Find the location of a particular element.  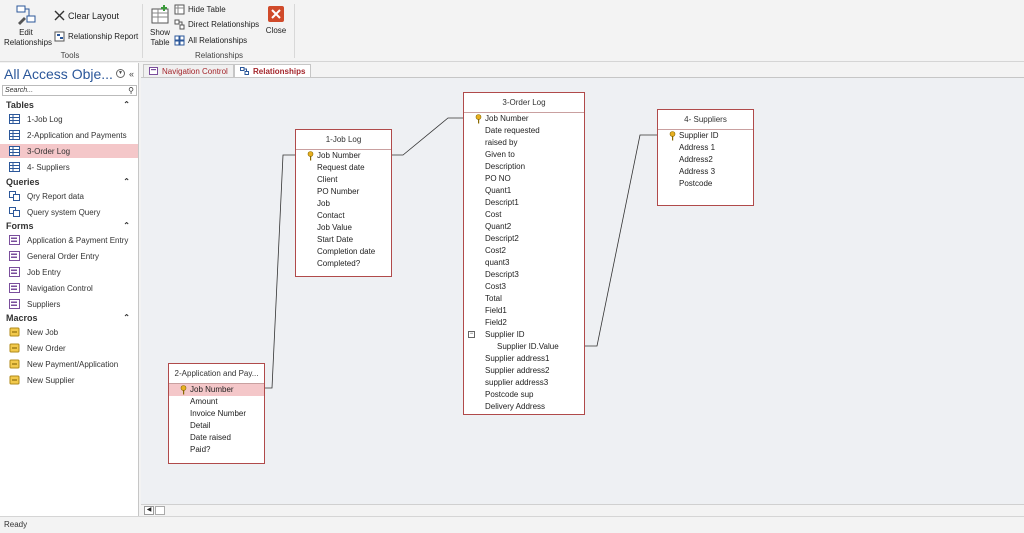

field-amount: Amount is located at coordinates (216, 402).